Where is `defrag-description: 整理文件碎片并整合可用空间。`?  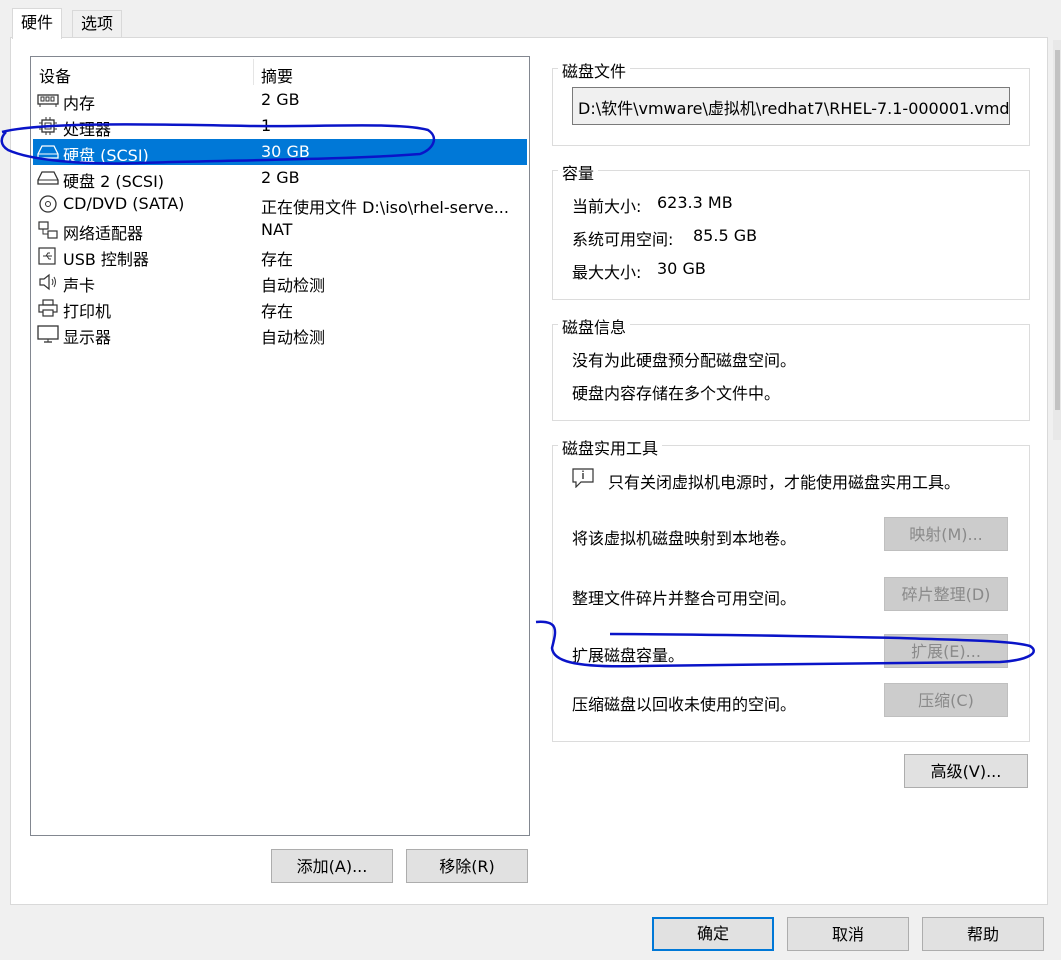
defrag-description: 整理文件碎片并整合可用空间。 is located at coordinates (684, 598).